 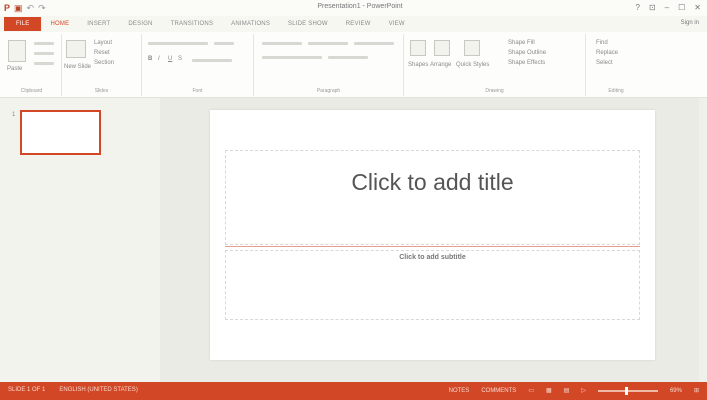 What do you see at coordinates (494, 91) in the screenshot?
I see `drawing-group-label: Drawing` at bounding box center [494, 91].